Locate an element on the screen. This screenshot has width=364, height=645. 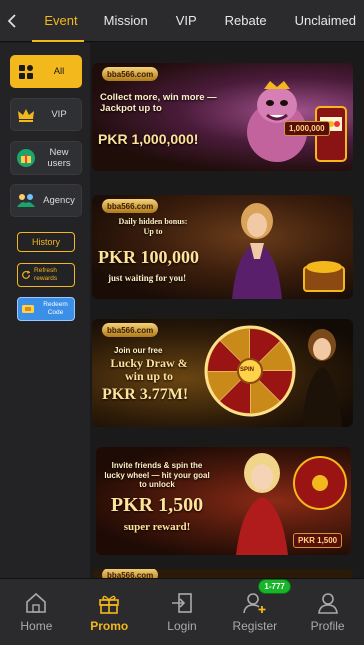
nav-promo: Promo is located at coordinates (109, 612).